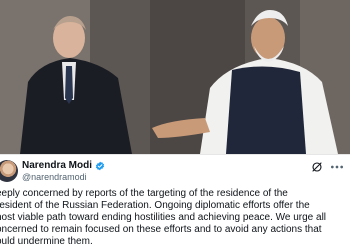 This screenshot has height=251, width=350. I want to click on grok-icon, so click(317, 167).